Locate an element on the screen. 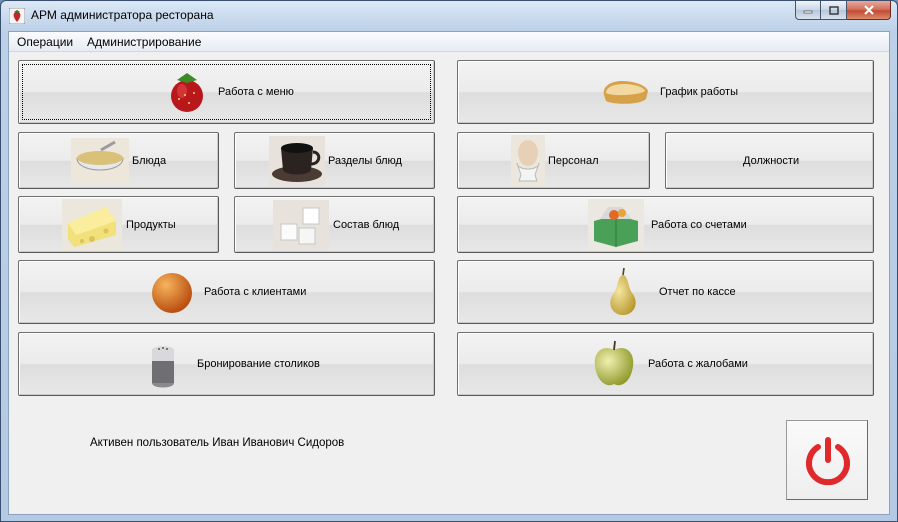 The height and width of the screenshot is (522, 898). staff-label: Персонал is located at coordinates (573, 160).